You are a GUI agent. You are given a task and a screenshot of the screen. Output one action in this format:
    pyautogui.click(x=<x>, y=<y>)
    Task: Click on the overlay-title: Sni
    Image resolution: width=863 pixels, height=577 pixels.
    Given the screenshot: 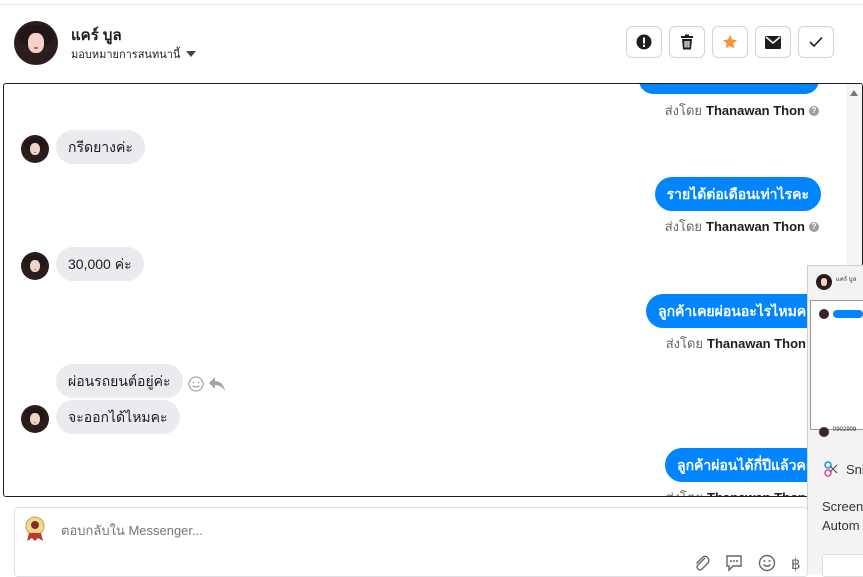 What is the action you would take?
    pyautogui.click(x=854, y=469)
    